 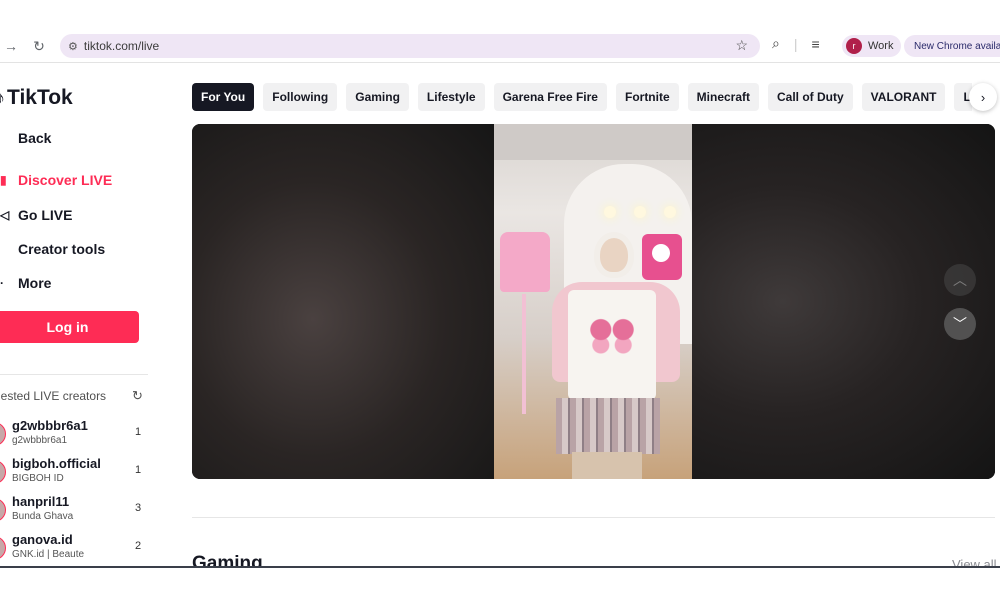 What do you see at coordinates (647, 97) in the screenshot?
I see `tab-fortnite: Fortnite` at bounding box center [647, 97].